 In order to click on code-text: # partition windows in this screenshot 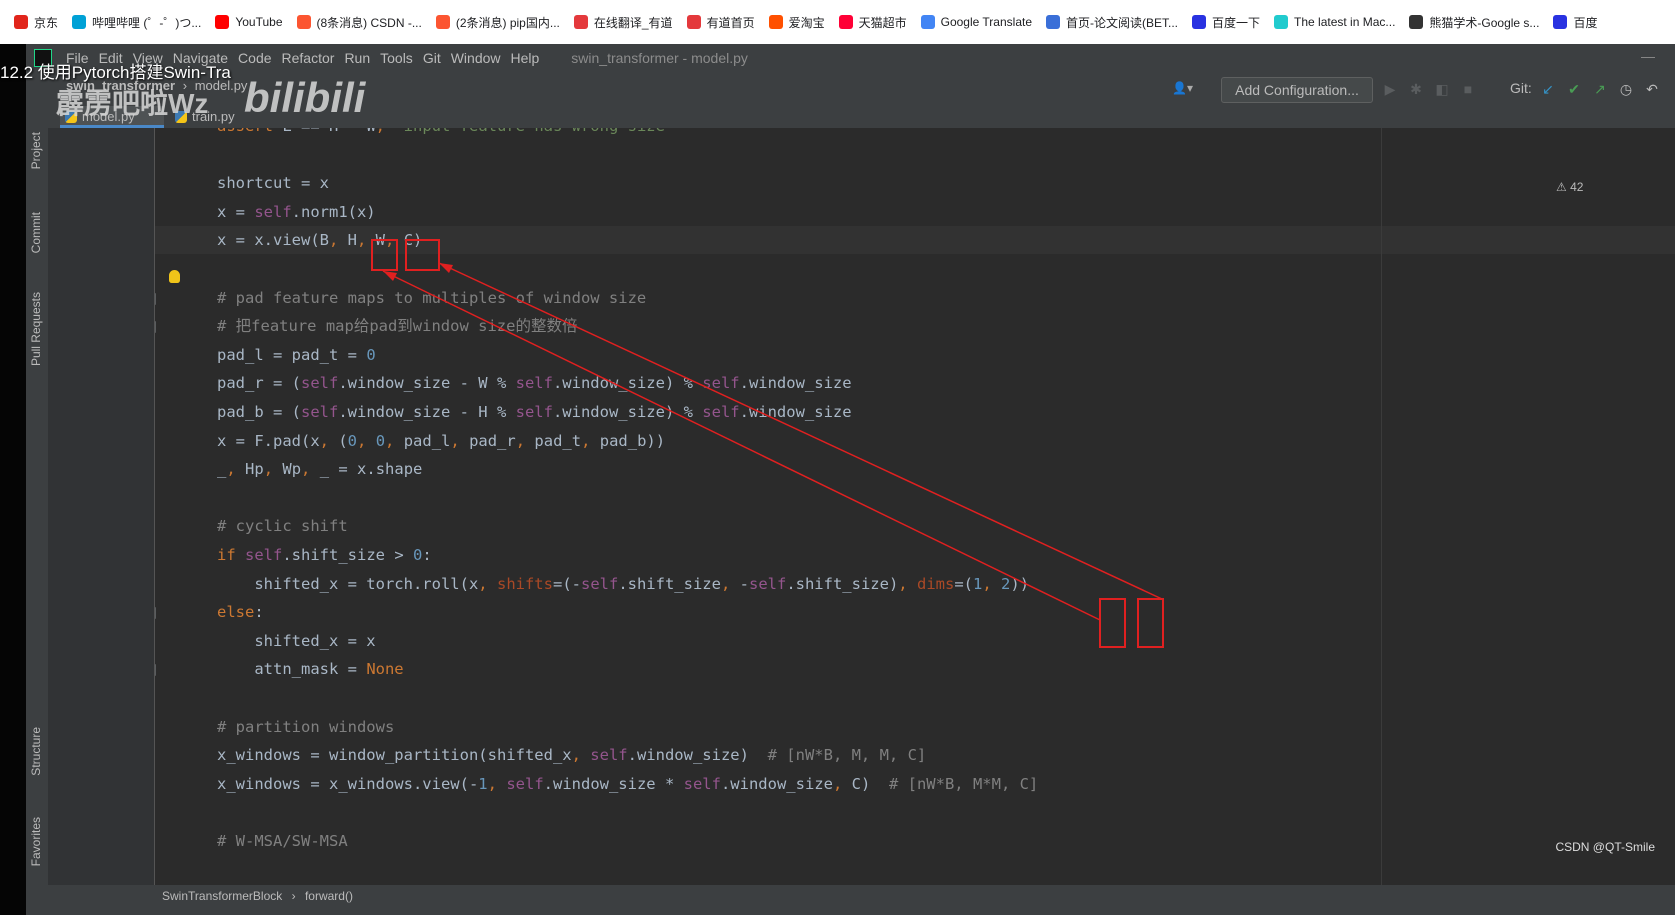, I will do `click(305, 727)`.